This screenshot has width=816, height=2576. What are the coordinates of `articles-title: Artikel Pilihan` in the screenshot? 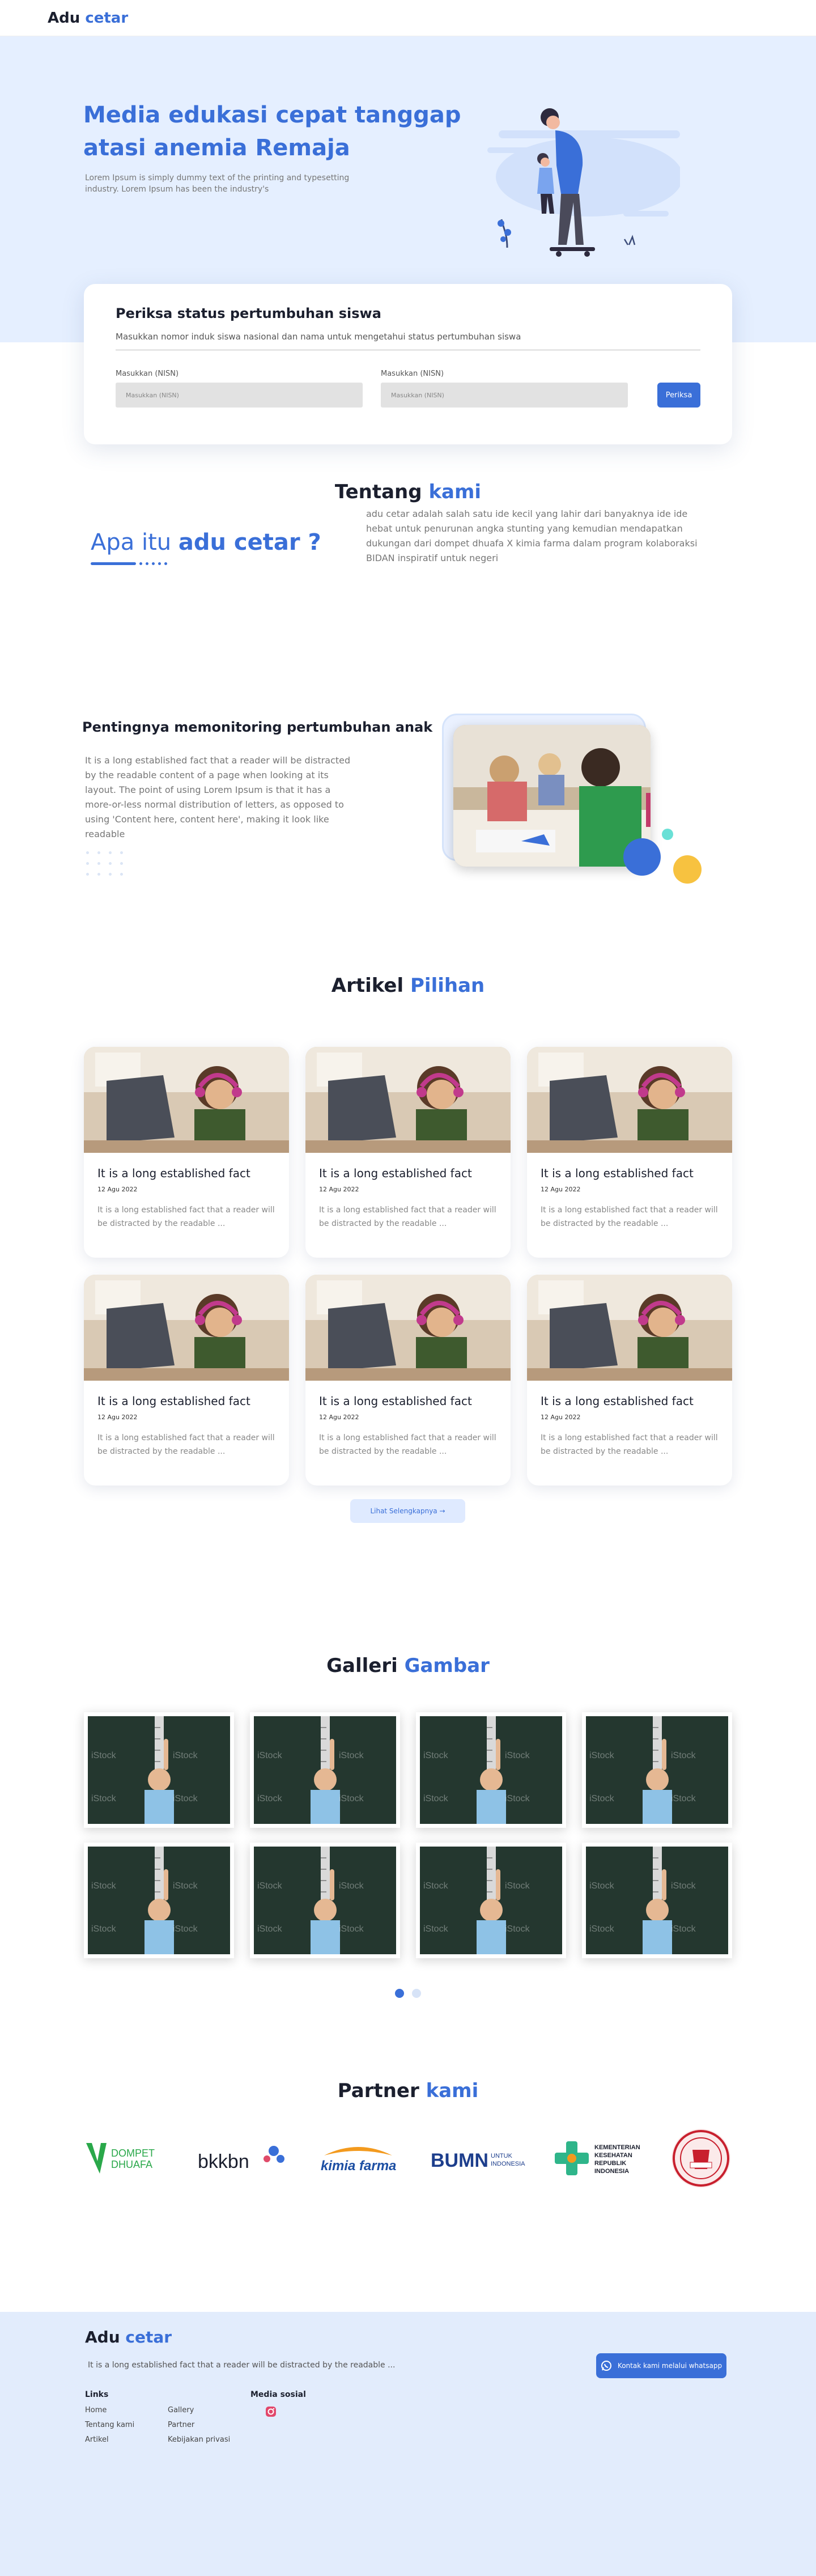 It's located at (408, 985).